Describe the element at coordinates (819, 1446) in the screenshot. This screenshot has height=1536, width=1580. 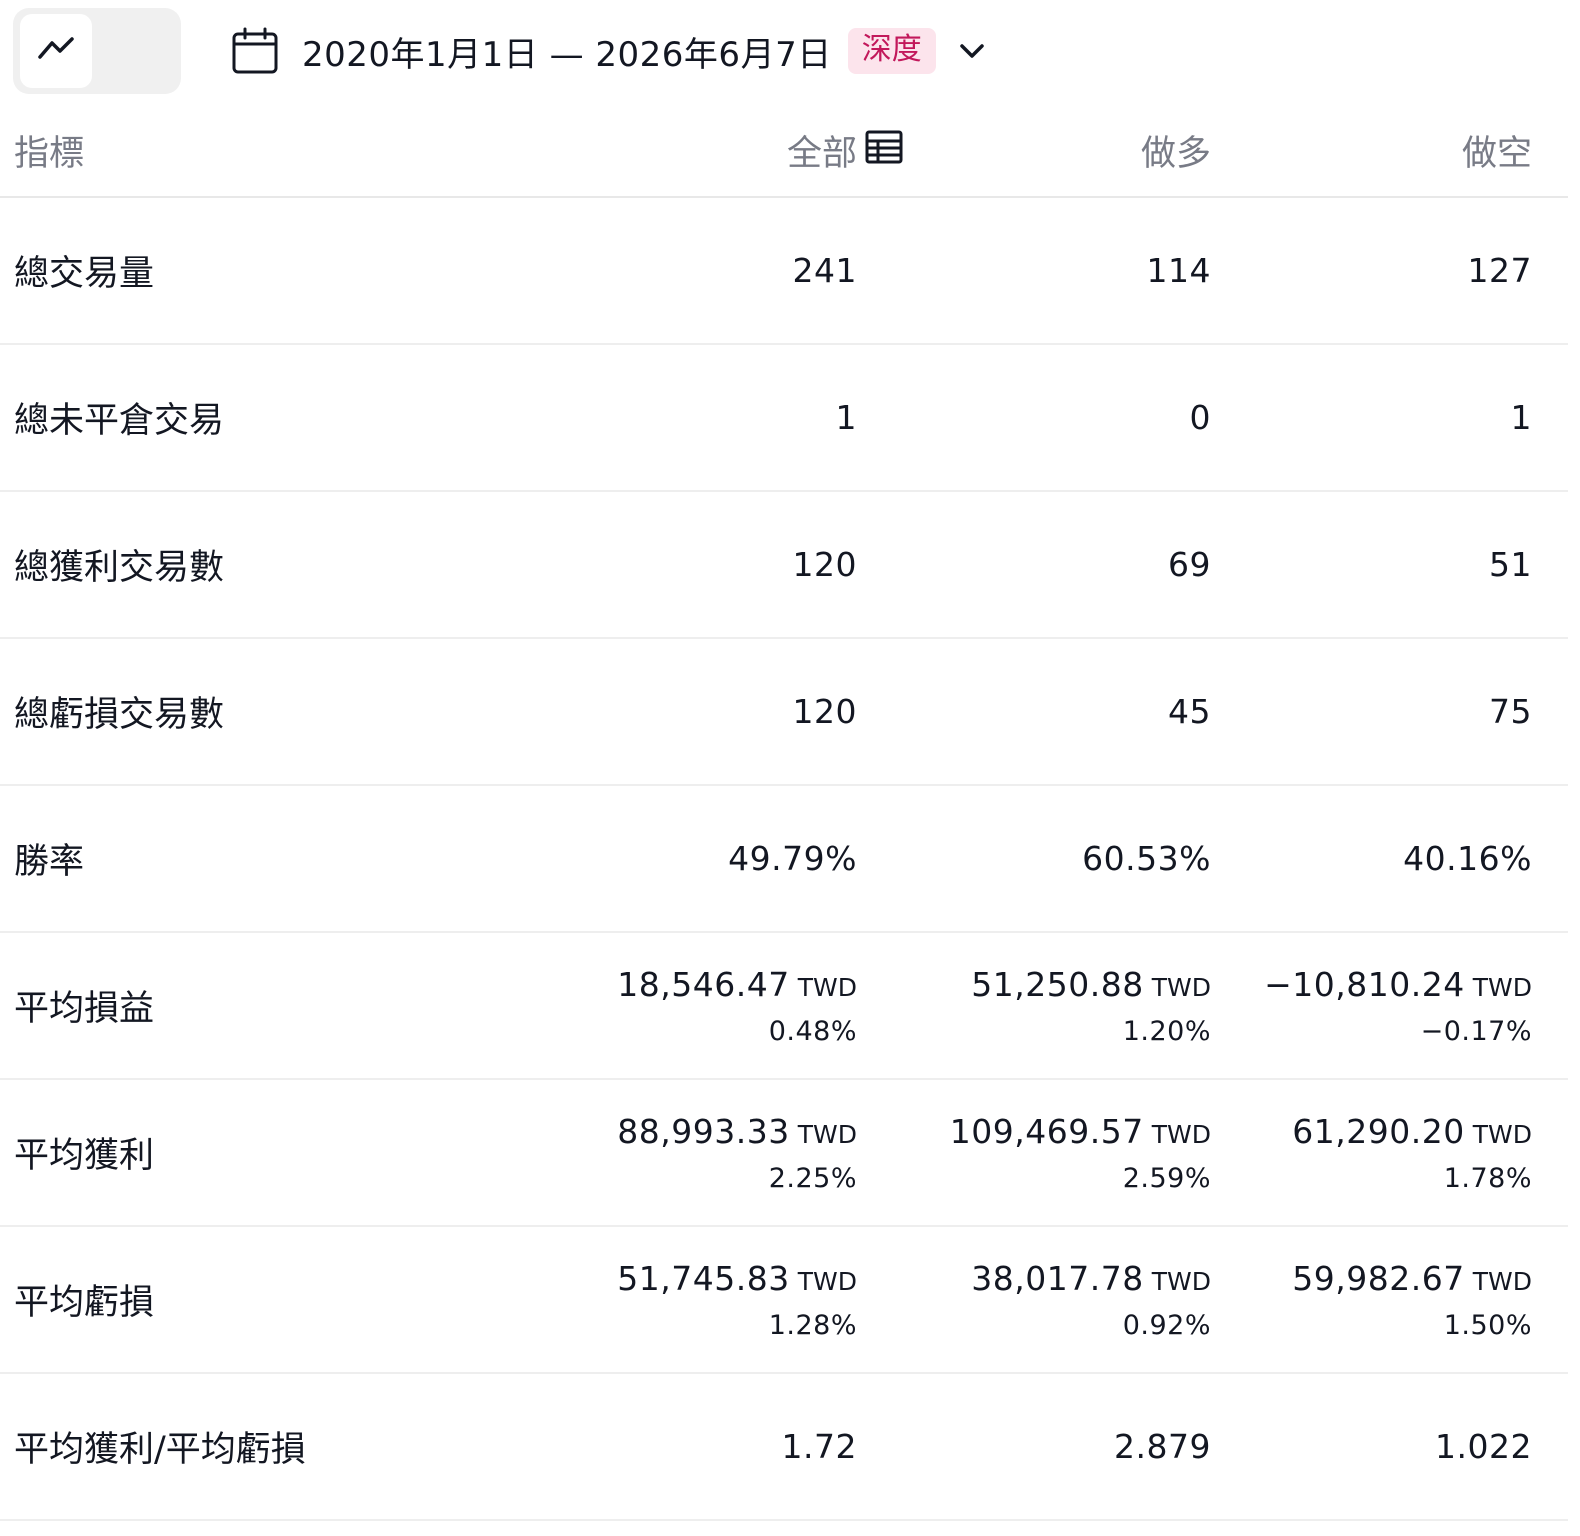
I see `value-all: 1.72` at that location.